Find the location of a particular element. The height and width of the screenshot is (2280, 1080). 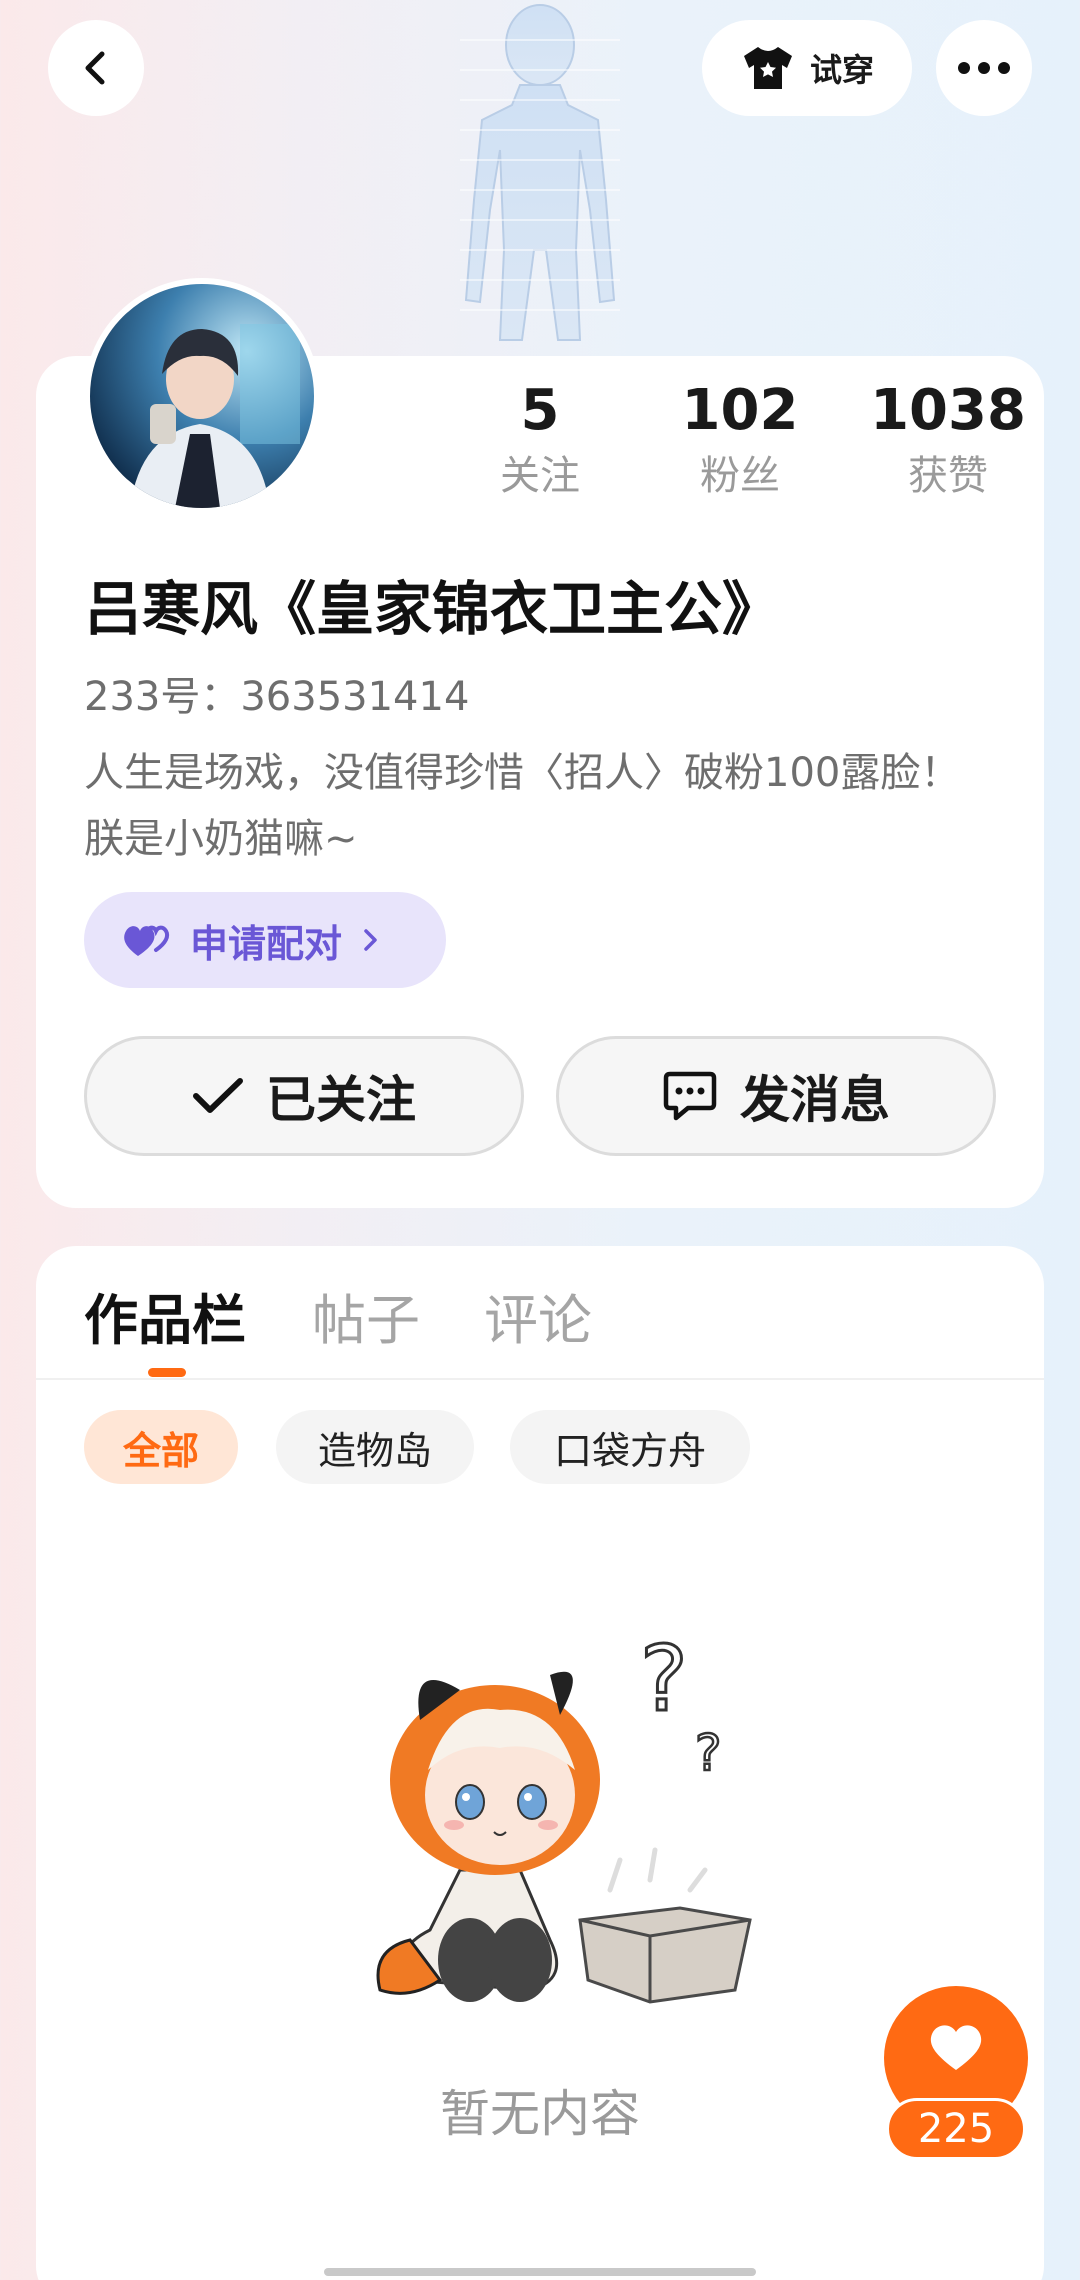

tab-comments: 评论 is located at coordinates (538, 1315).